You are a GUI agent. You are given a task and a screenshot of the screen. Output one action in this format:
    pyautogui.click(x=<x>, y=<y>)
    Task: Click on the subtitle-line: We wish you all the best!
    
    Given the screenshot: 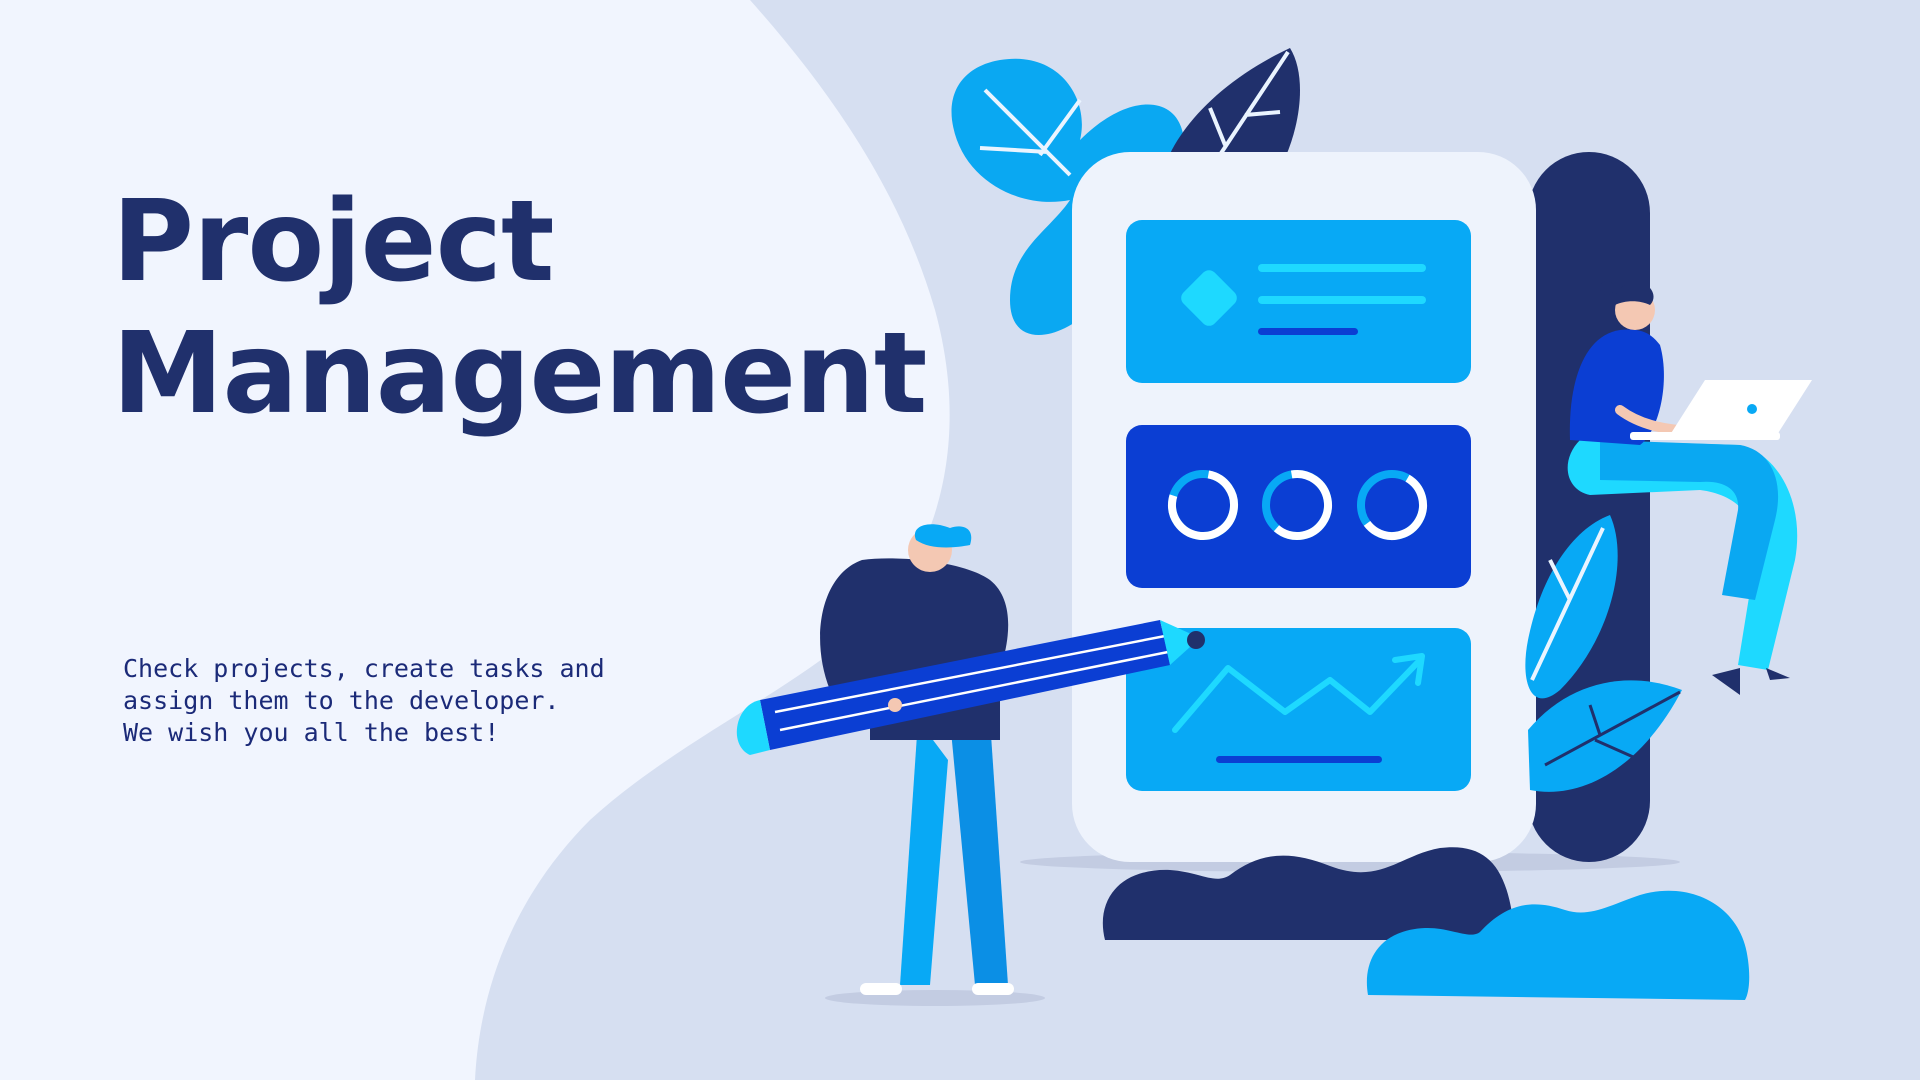 What is the action you would take?
    pyautogui.click(x=311, y=732)
    